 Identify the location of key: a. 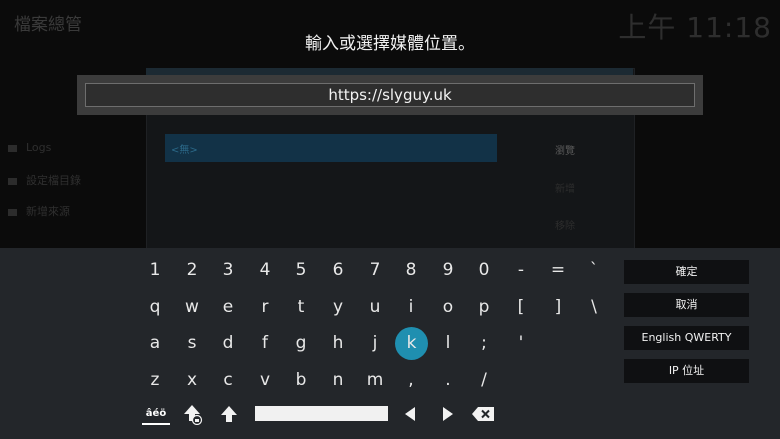
(155, 343).